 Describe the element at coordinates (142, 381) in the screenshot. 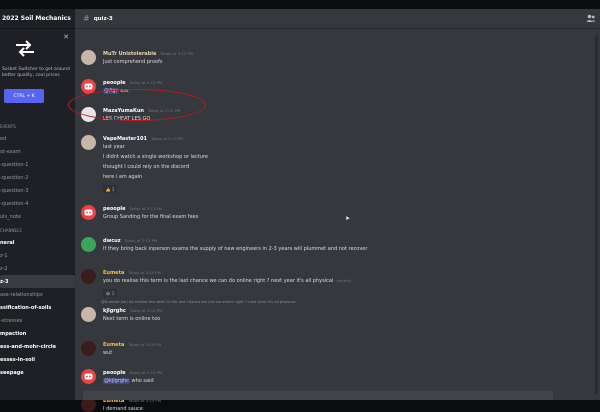

I see `message-line: who said` at that location.